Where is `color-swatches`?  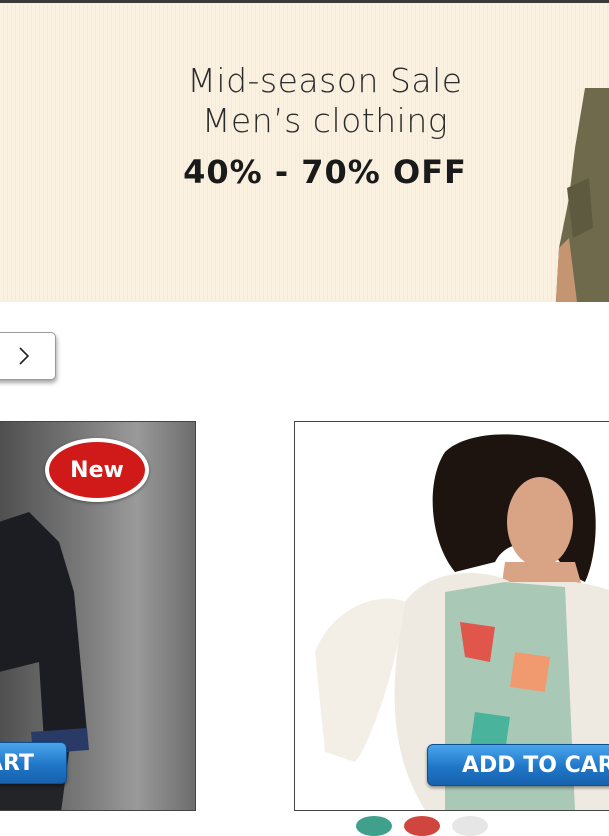
color-swatches is located at coordinates (425, 826).